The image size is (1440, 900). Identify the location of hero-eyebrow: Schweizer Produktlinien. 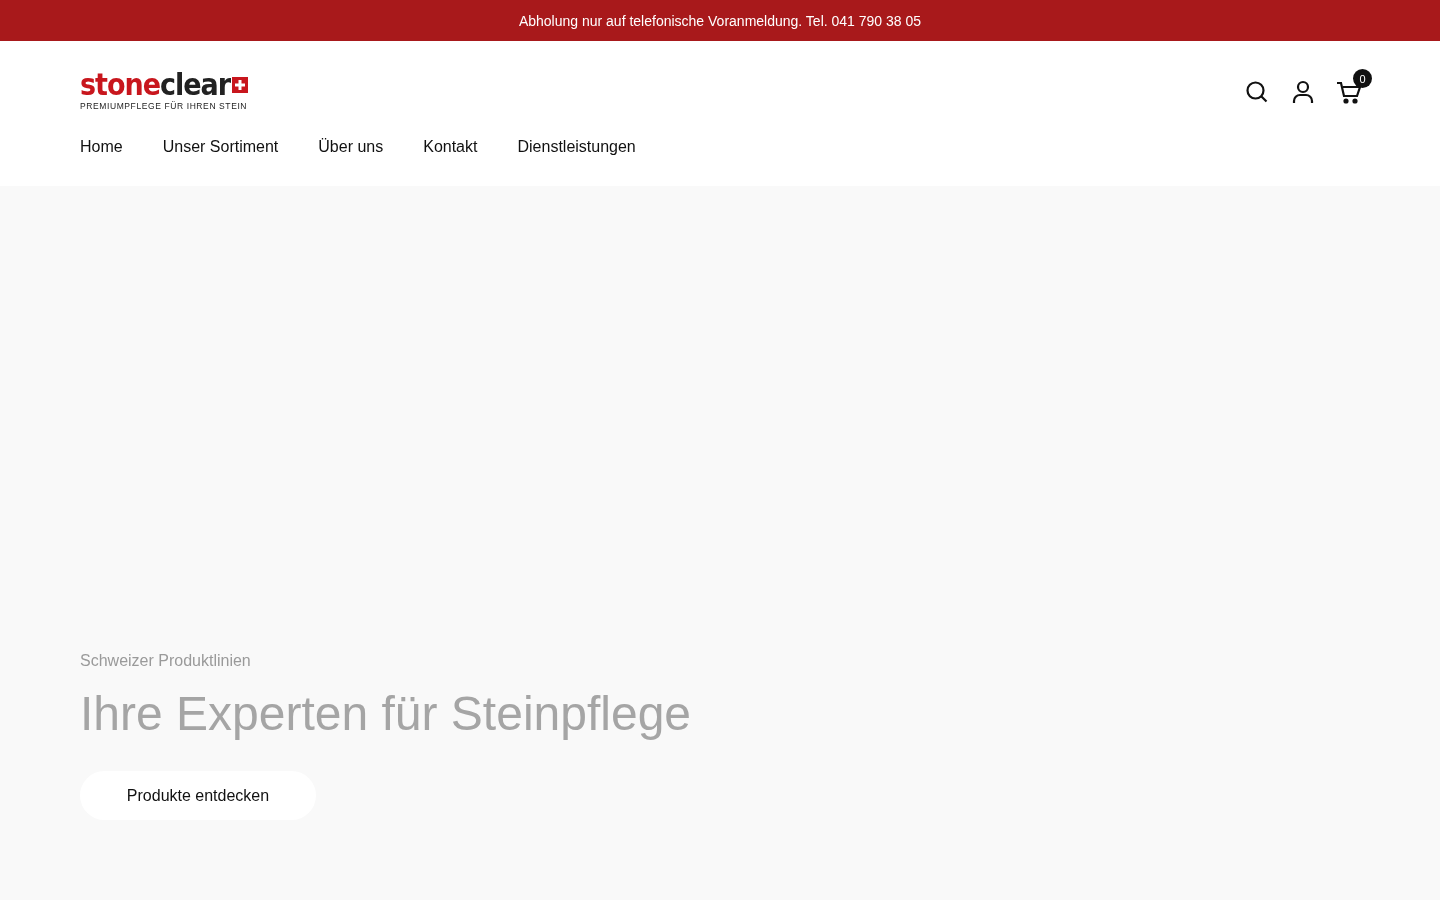
(166, 661).